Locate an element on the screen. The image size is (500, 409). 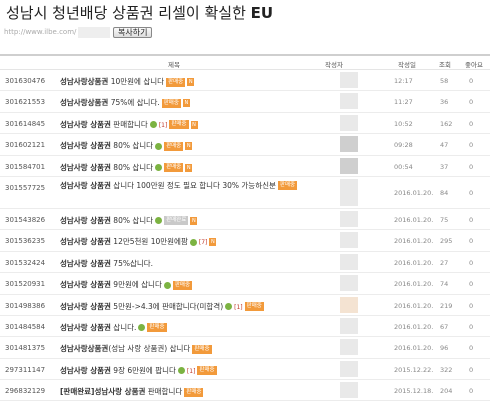
table-row: 301532424 성남사랑 상품권 75%삽니다. 2016.01.20. 27 0 is located at coordinates (245, 263).